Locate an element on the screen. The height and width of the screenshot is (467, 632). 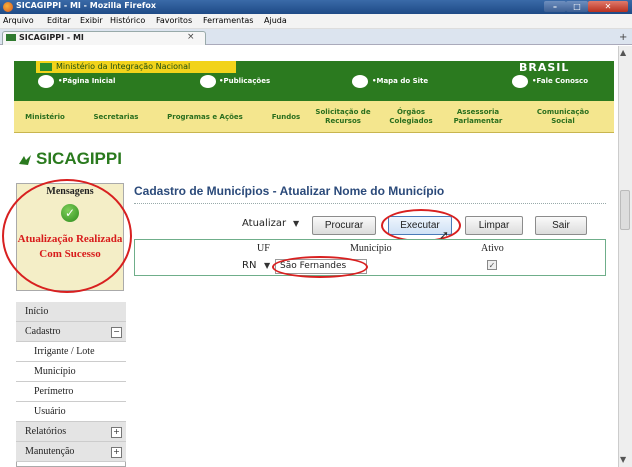
uf-select: RN is located at coordinates (249, 265).